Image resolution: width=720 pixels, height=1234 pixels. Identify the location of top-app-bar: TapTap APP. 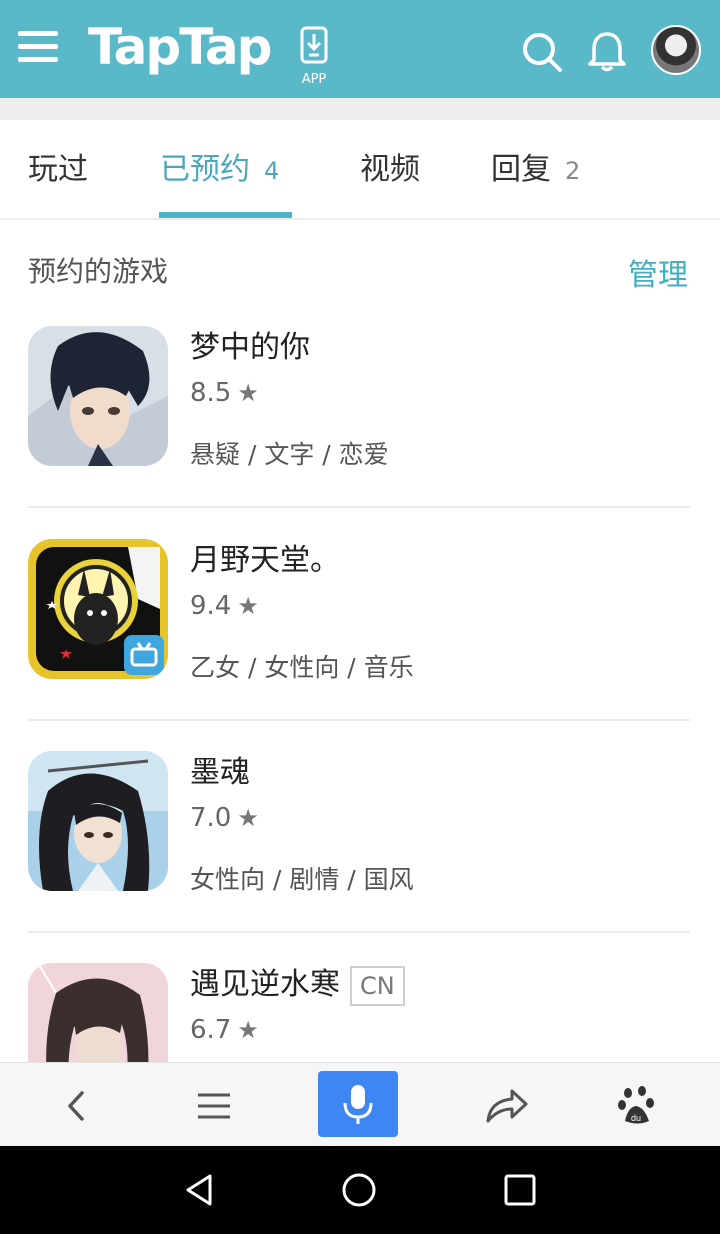
(360, 49).